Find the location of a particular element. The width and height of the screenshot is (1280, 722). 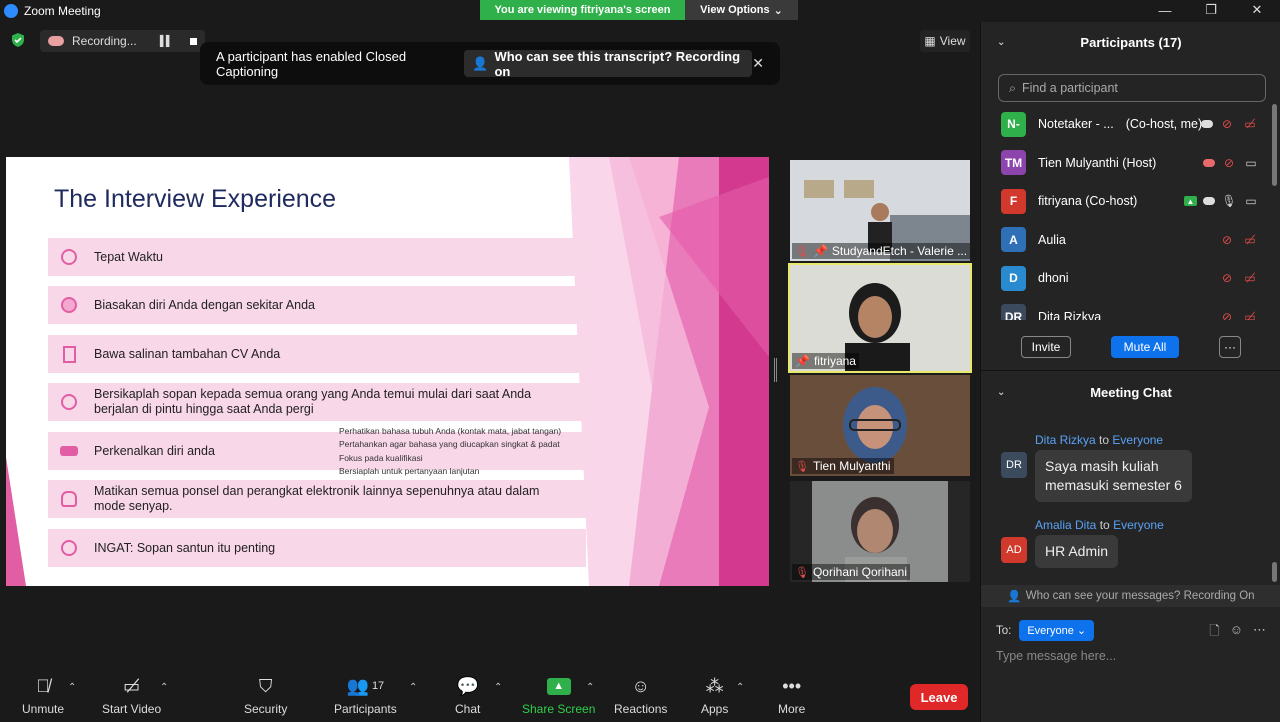

document-icon is located at coordinates (69, 354).